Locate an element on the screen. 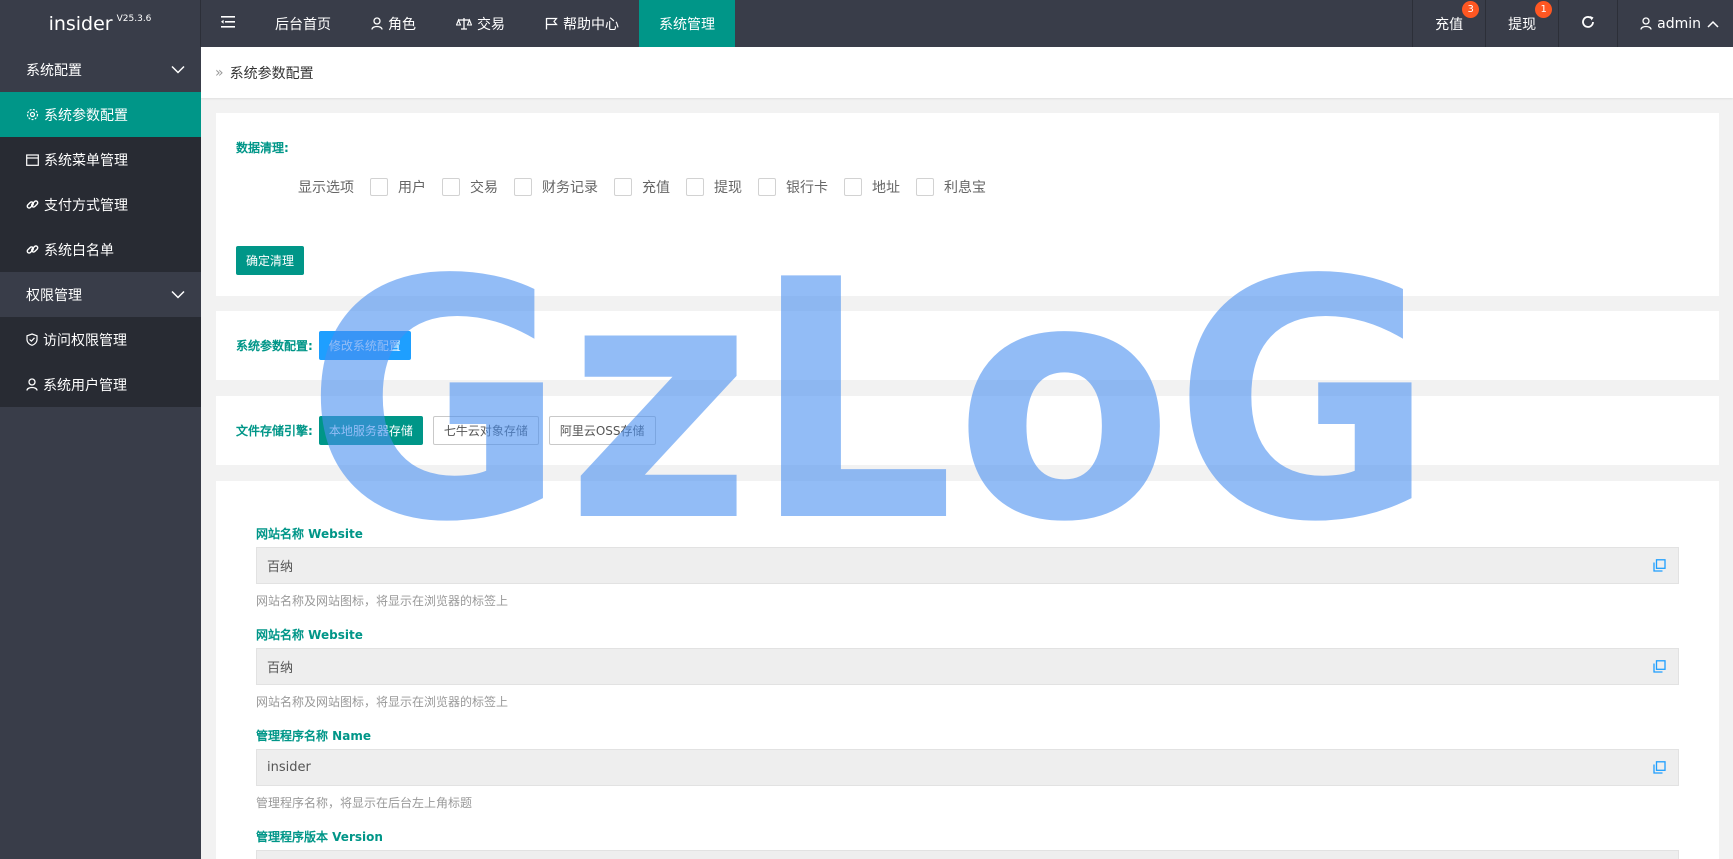  sidebar-item-whitelist: 系统白名单 is located at coordinates (100, 249).